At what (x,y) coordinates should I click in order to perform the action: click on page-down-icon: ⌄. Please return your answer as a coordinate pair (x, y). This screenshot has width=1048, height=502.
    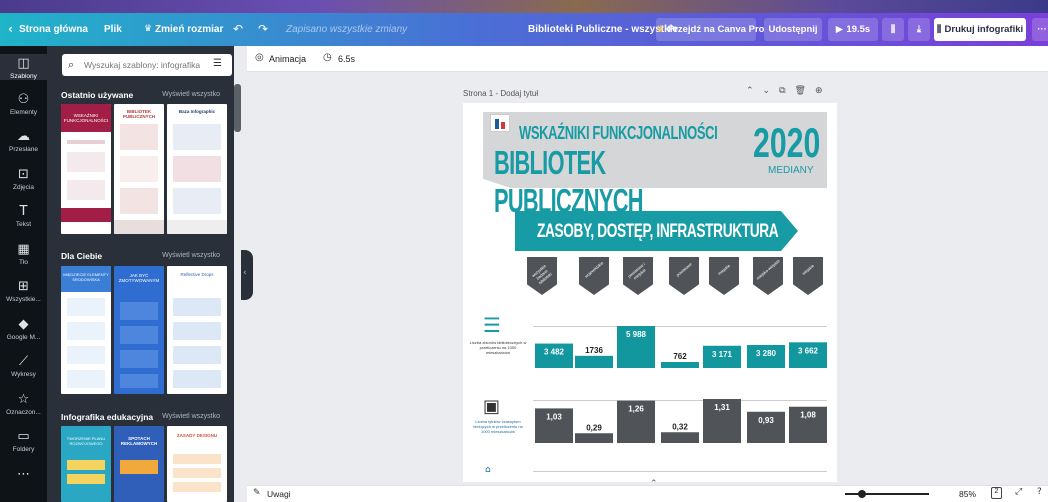
    Looking at the image, I should click on (771, 91).